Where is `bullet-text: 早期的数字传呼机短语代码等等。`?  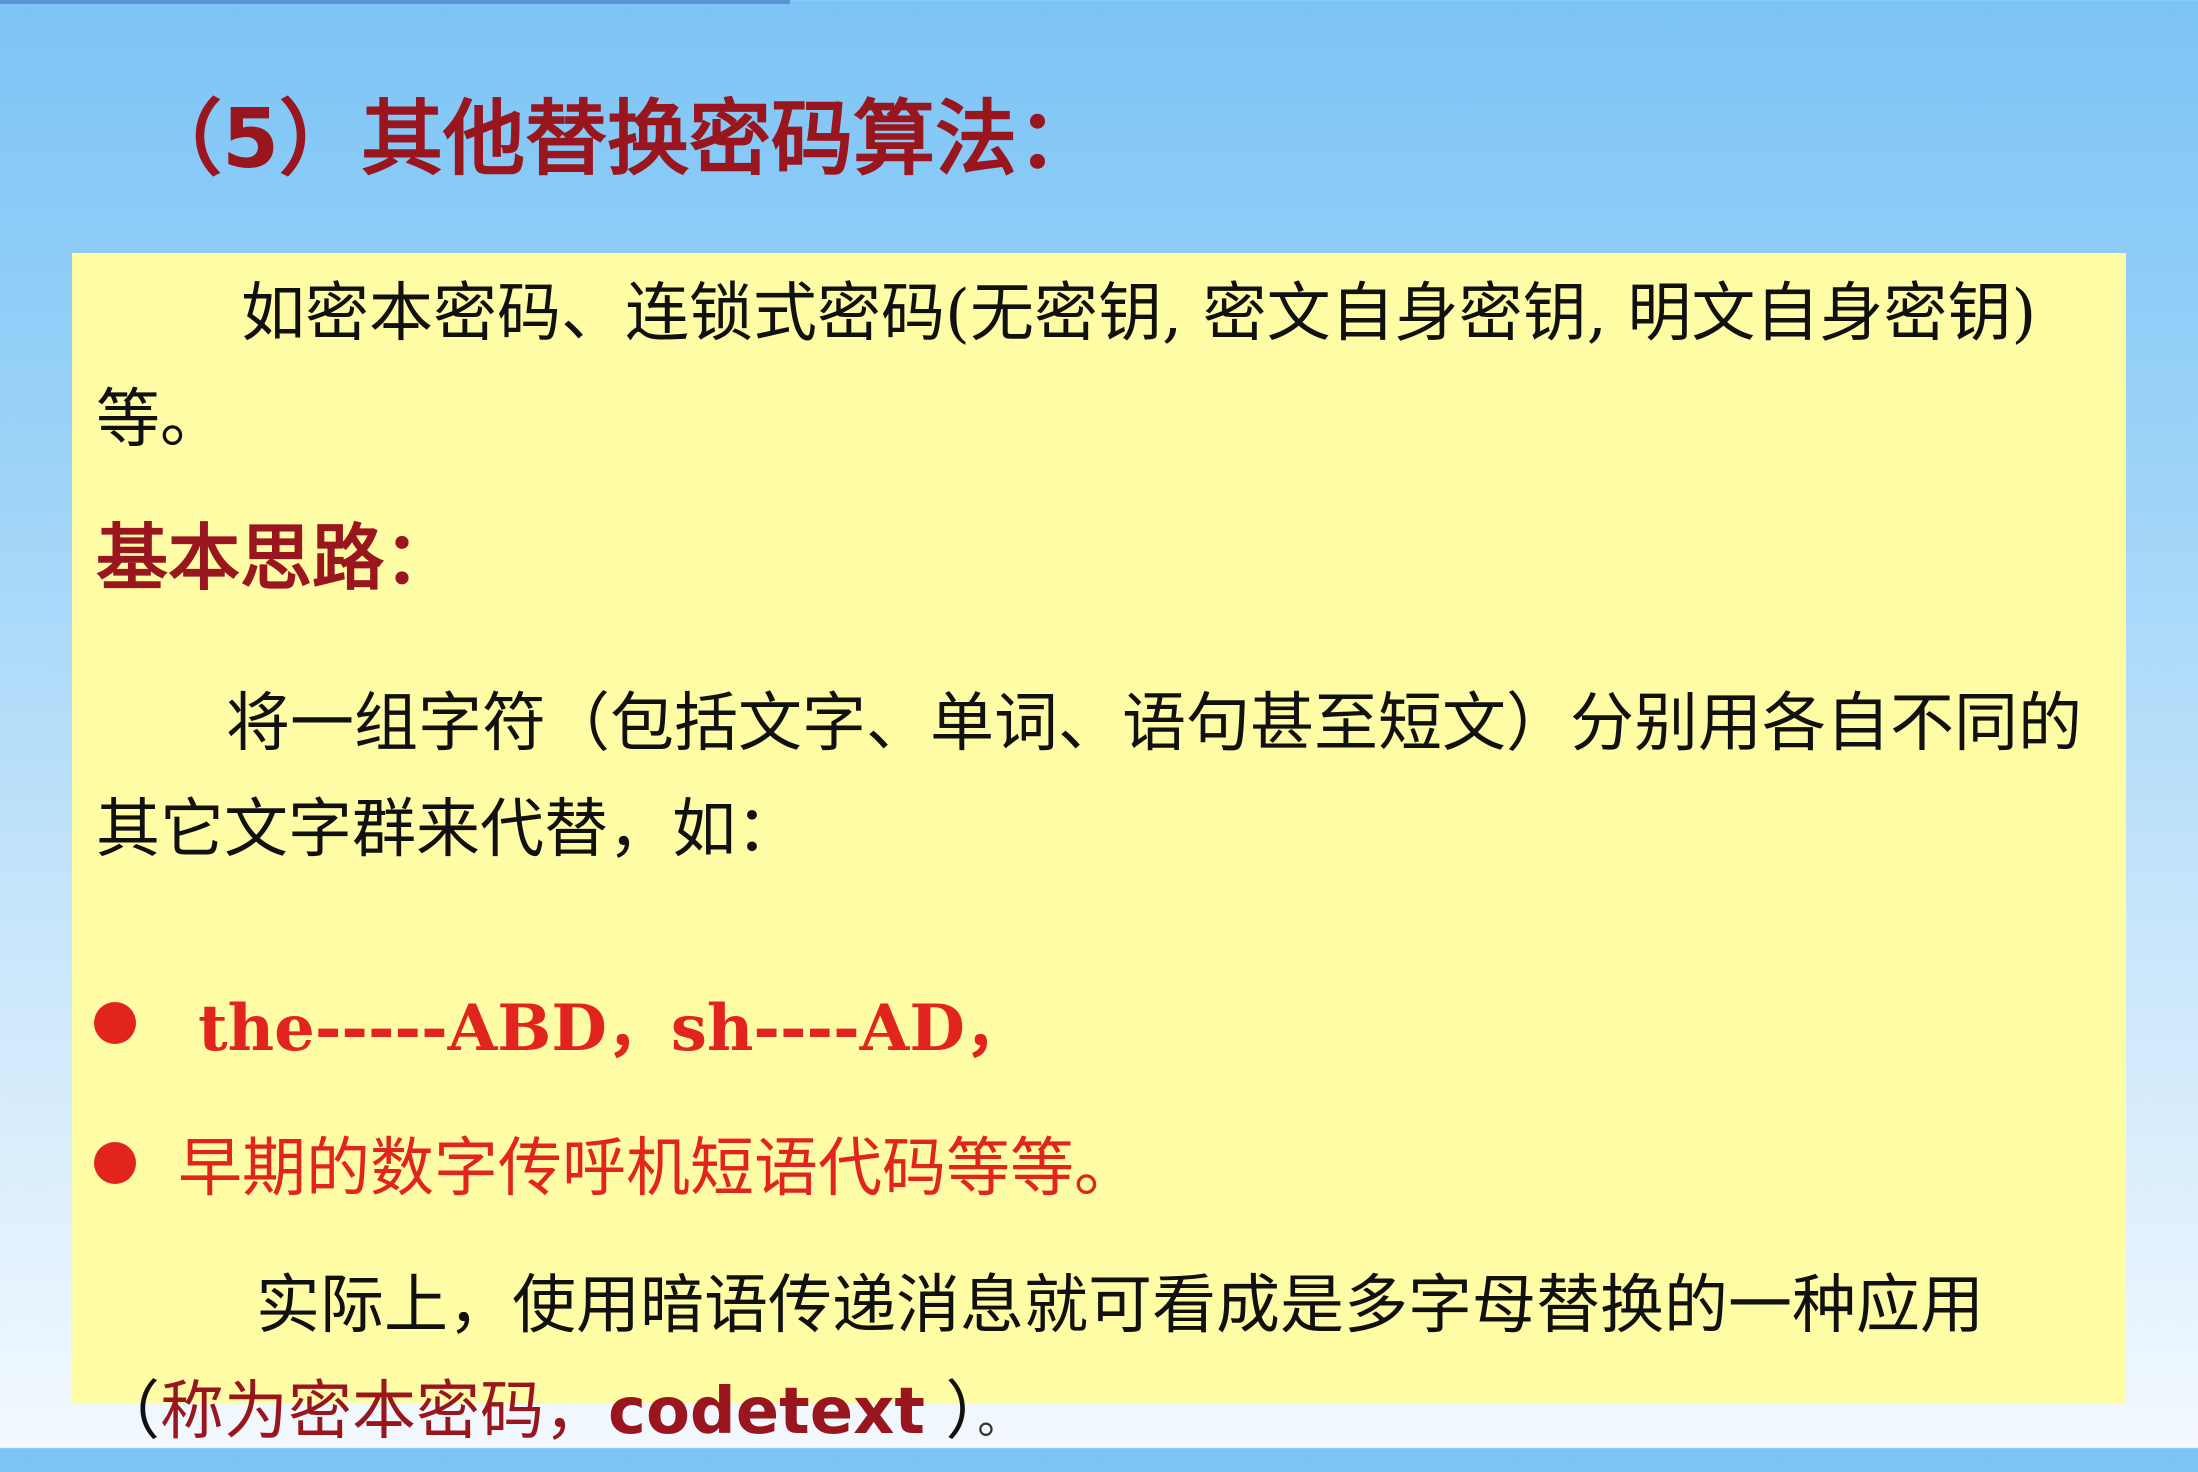 bullet-text: 早期的数字传呼机短语代码等等。 is located at coordinates (658, 1169).